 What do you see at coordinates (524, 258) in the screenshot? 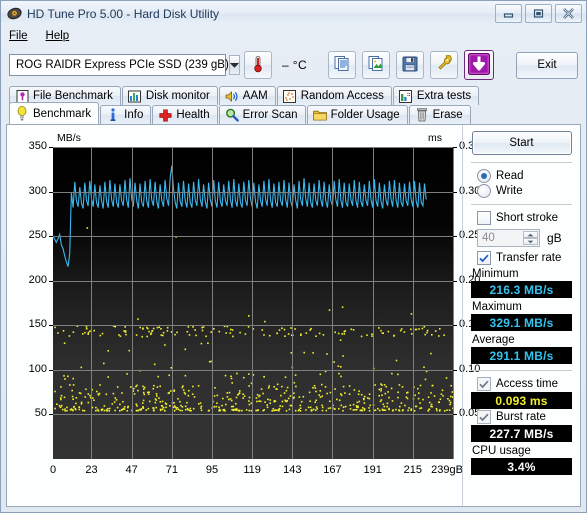
I see `checkbox-transfer-rate: Transfer rate` at bounding box center [524, 258].